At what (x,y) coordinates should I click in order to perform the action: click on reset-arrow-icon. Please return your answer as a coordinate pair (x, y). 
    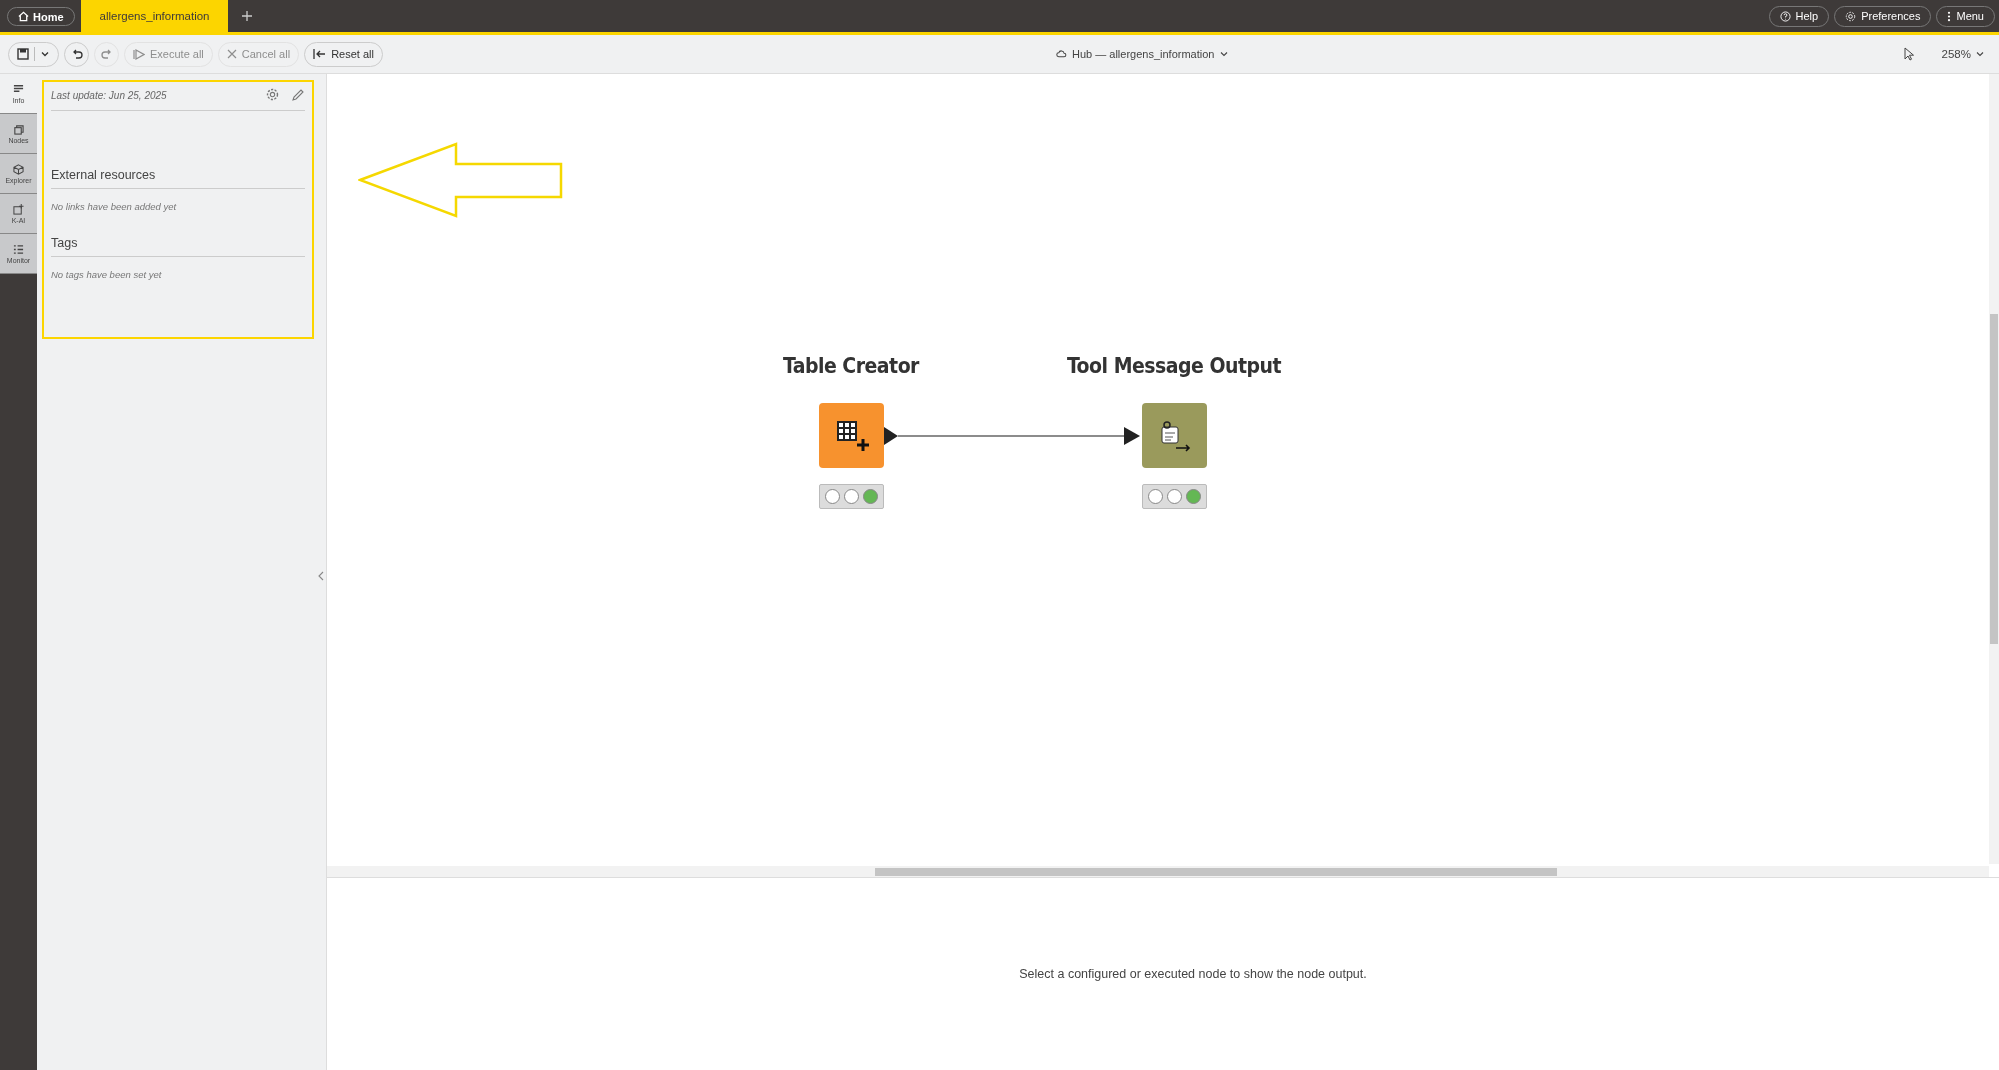
    Looking at the image, I should click on (320, 54).